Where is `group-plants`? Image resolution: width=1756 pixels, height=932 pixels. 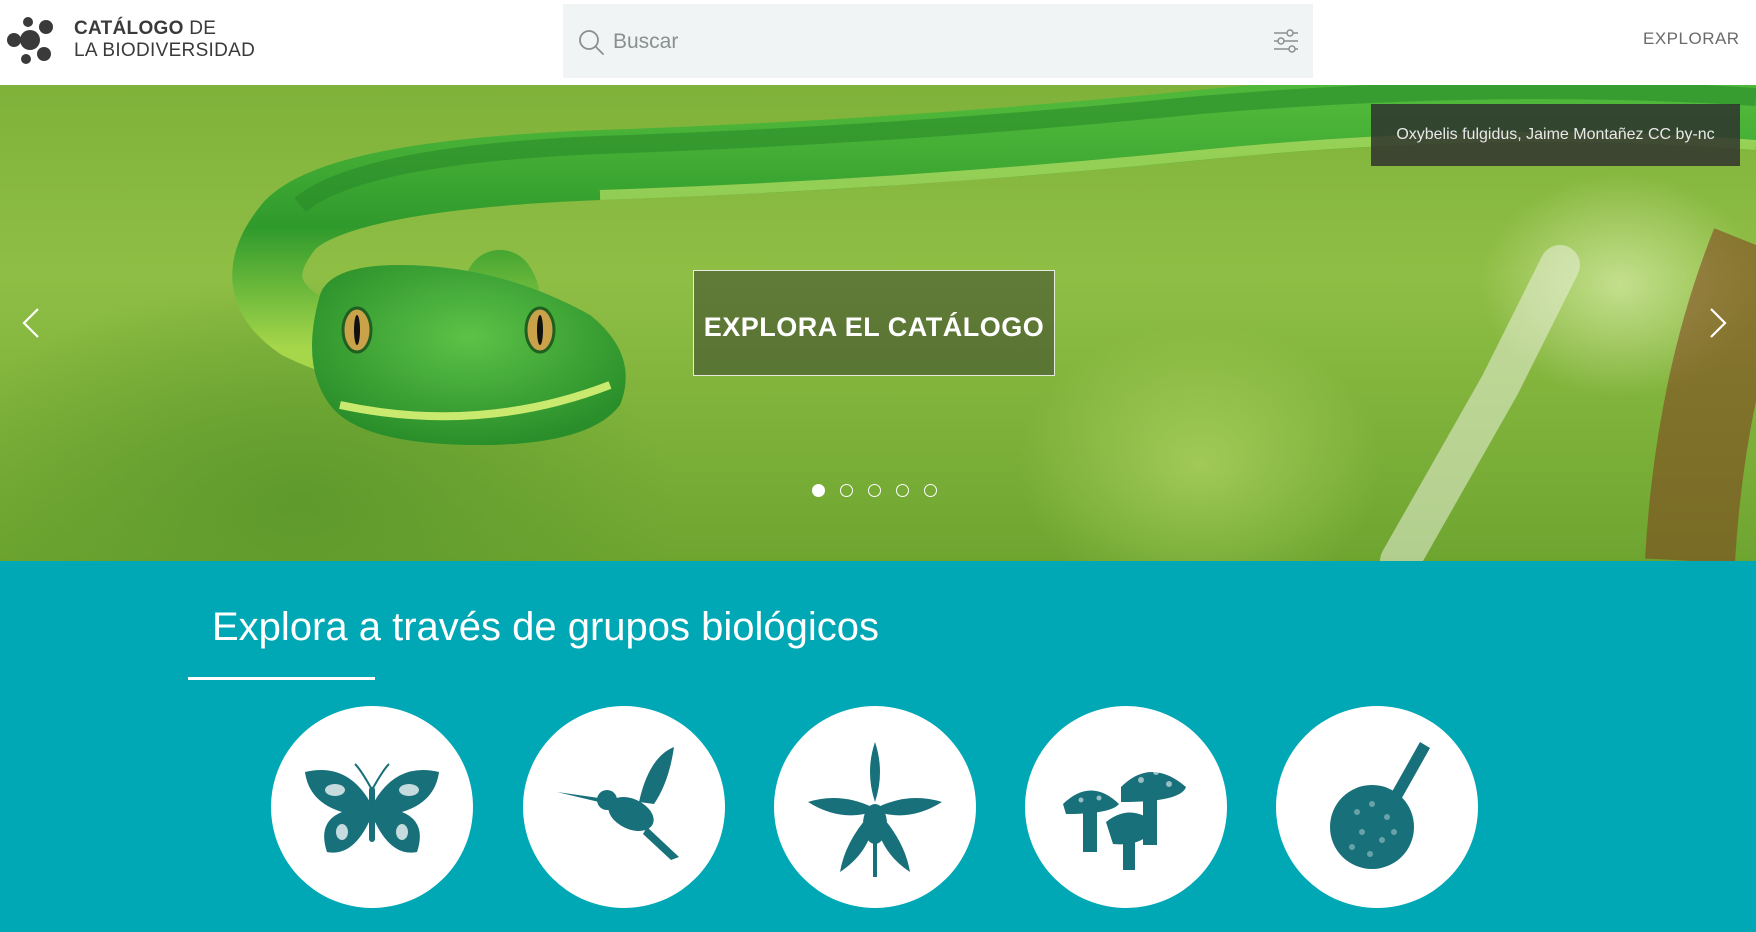
group-plants is located at coordinates (875, 807).